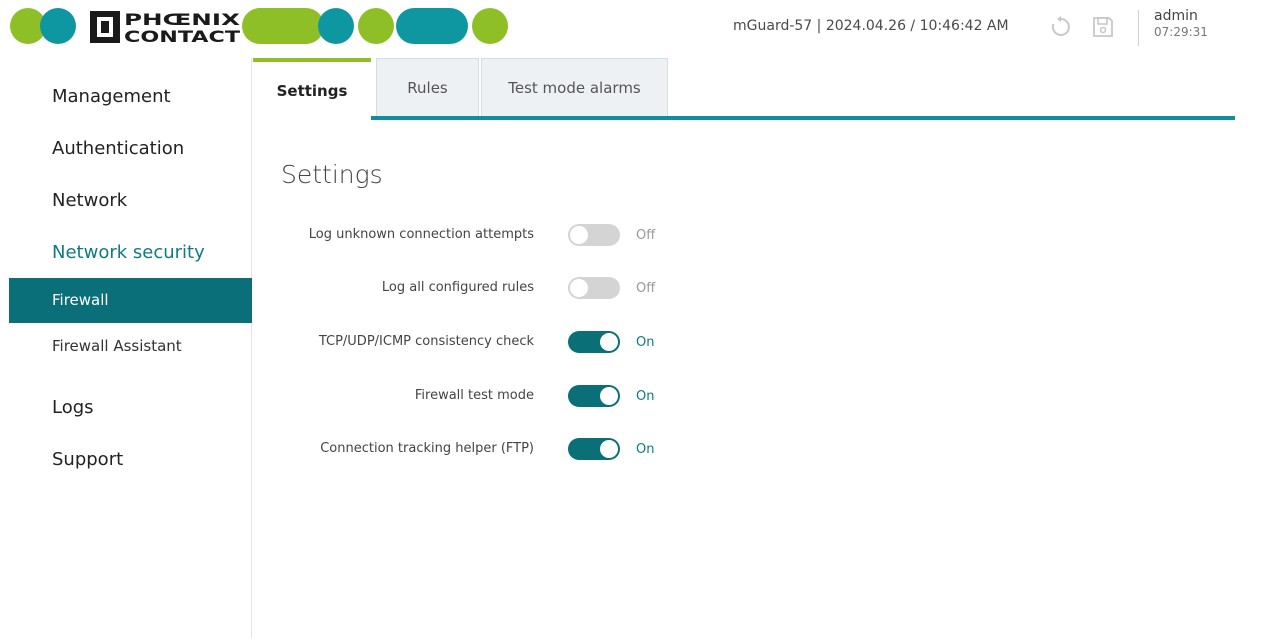  What do you see at coordinates (594, 396) in the screenshot?
I see `toggle-firewall-test-mode` at bounding box center [594, 396].